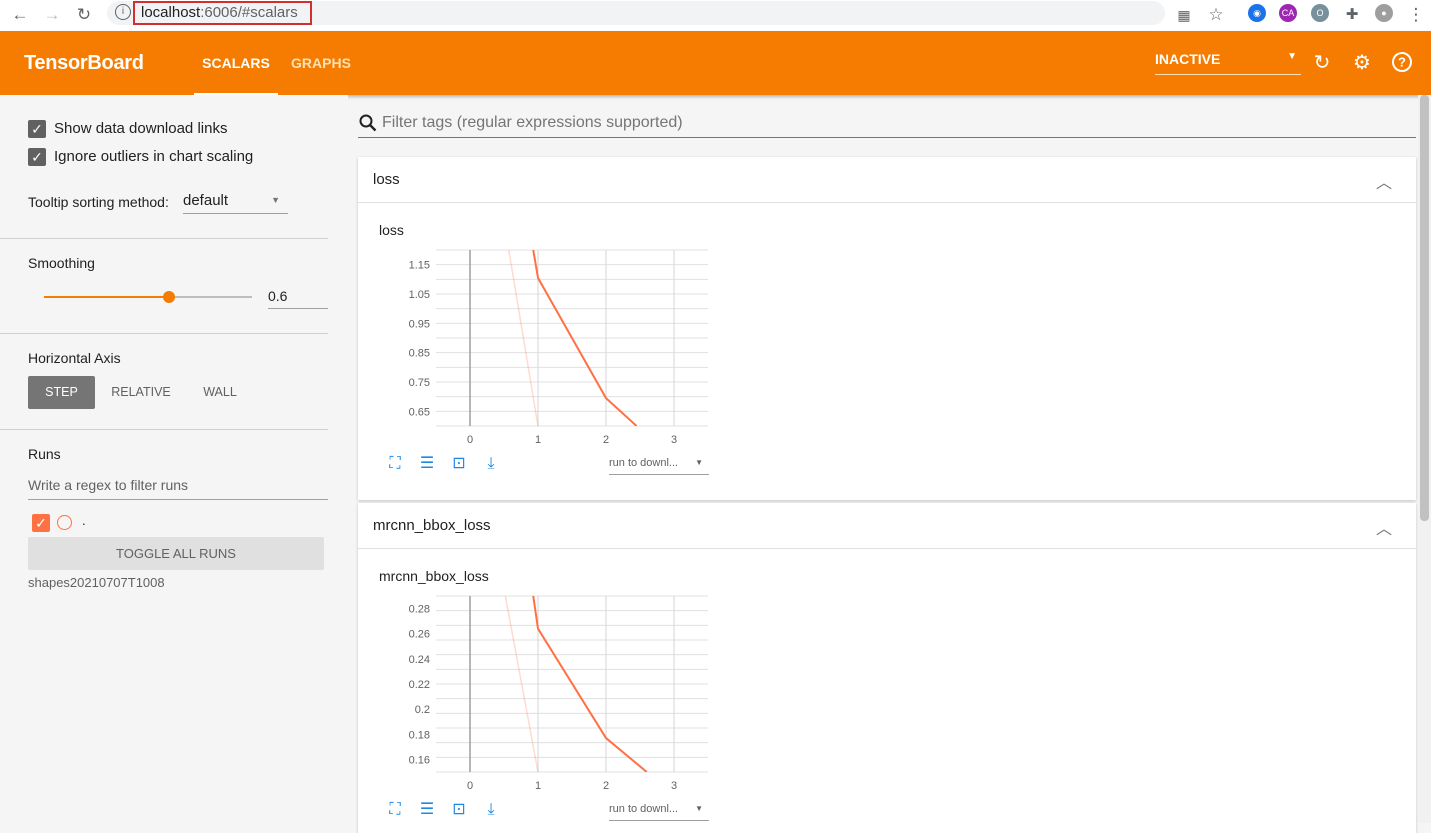 This screenshot has width=1431, height=833. What do you see at coordinates (84, 15) in the screenshot?
I see `reload-icon: ↻` at bounding box center [84, 15].